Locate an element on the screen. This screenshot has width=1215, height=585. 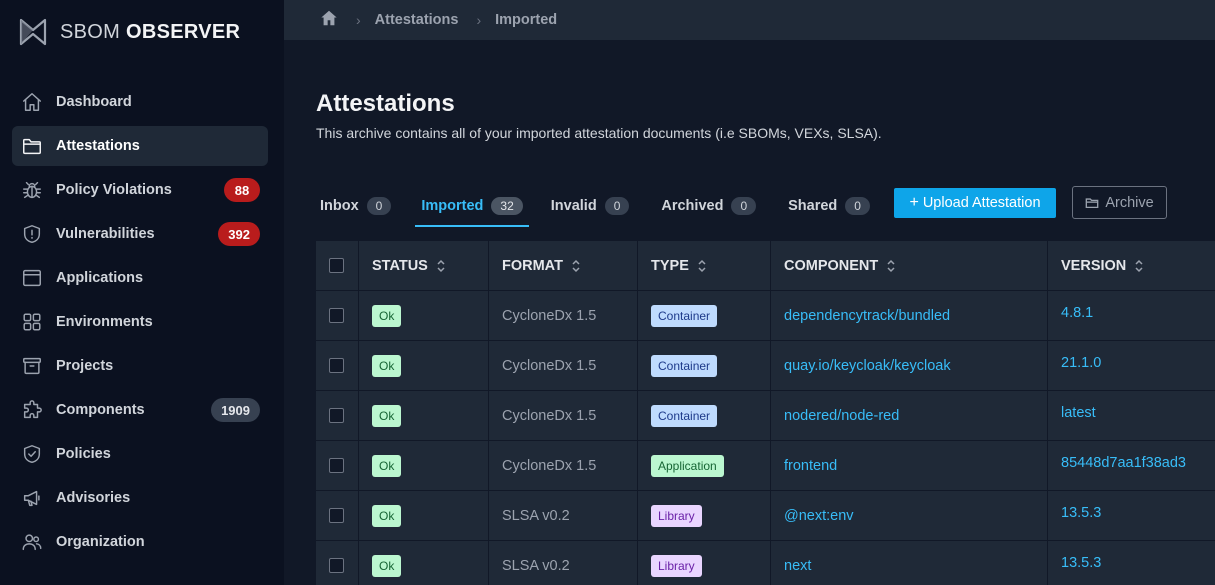
shield-exclamation-icon is located at coordinates (32, 234).